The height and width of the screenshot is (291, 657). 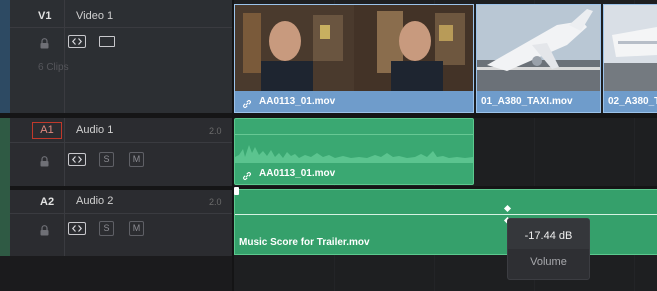 I want to click on clip-name: 01_A380_TAXI.mov, so click(x=527, y=101).